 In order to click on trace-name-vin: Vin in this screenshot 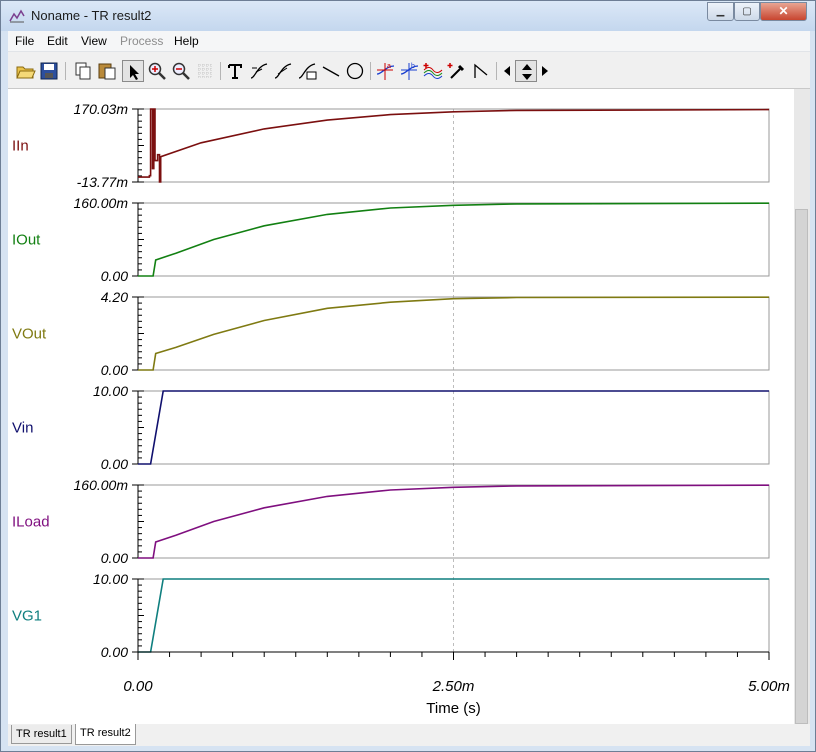, I will do `click(22, 428)`.